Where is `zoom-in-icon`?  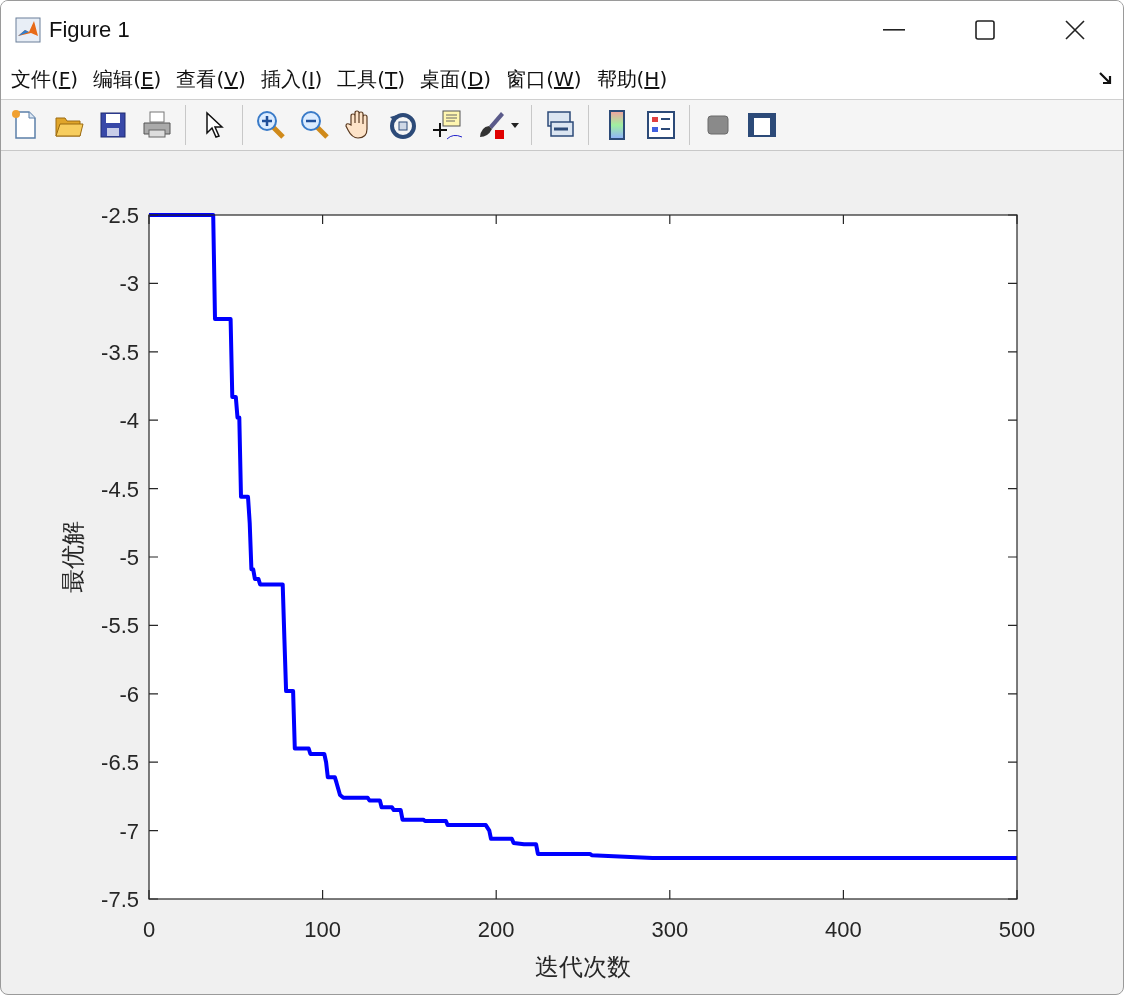
zoom-in-icon is located at coordinates (271, 125).